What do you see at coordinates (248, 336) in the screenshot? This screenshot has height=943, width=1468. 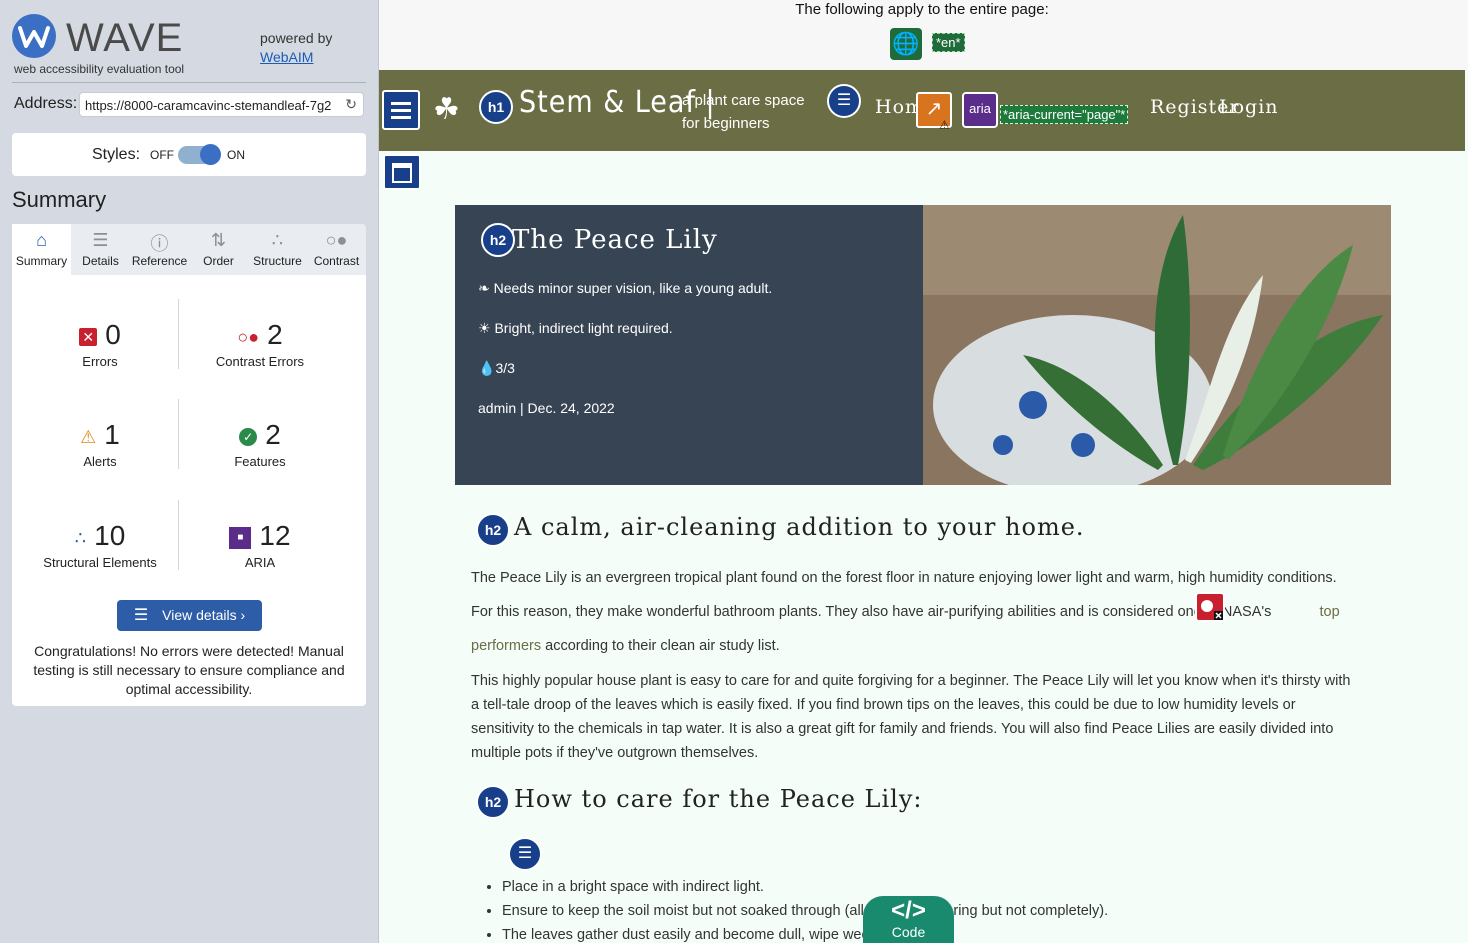 I see `contrast-error-icon: ○●` at bounding box center [248, 336].